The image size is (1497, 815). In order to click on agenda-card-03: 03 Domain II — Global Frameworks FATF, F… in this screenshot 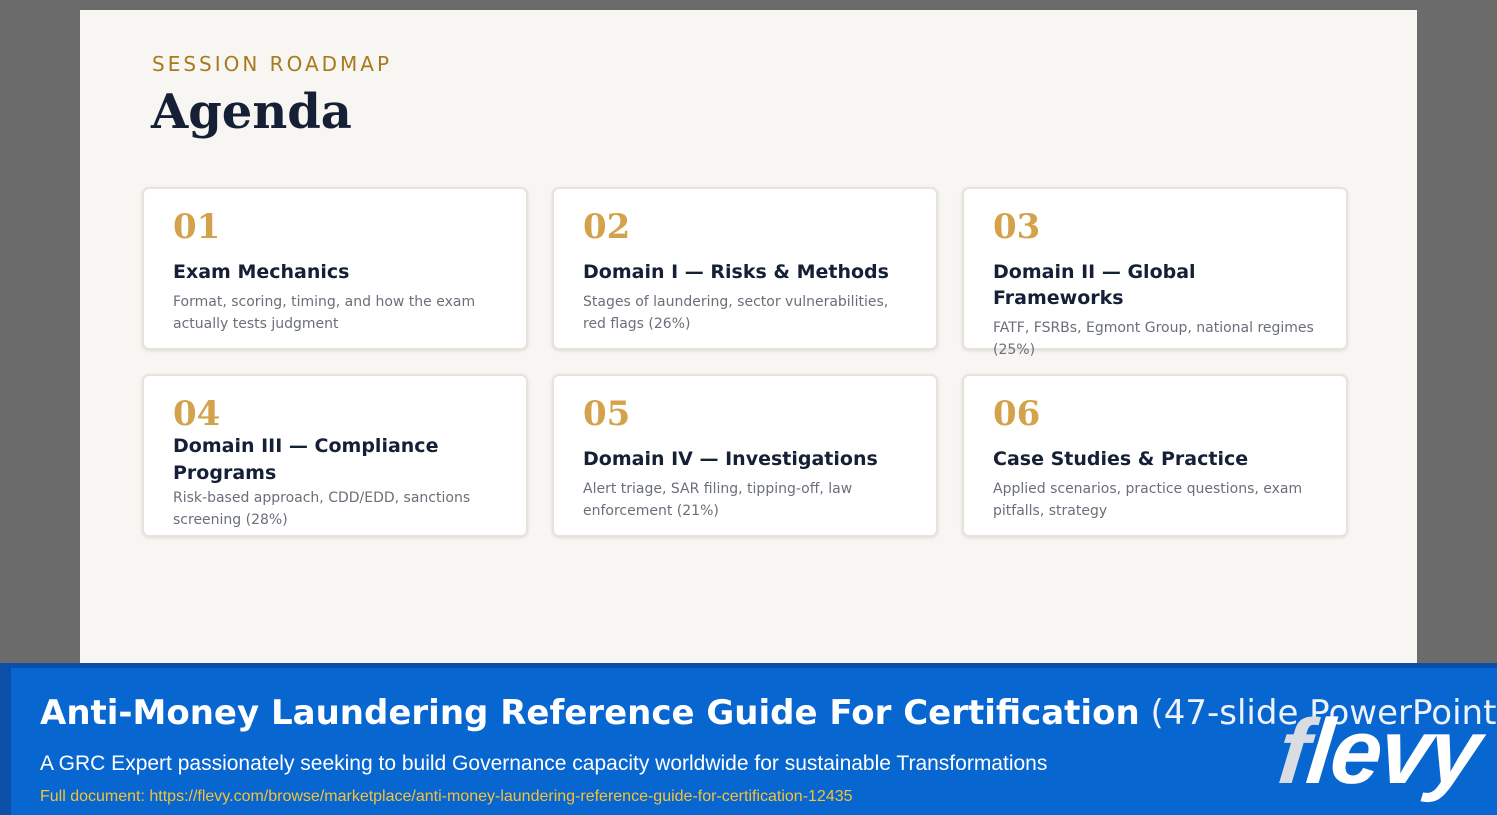, I will do `click(1155, 272)`.